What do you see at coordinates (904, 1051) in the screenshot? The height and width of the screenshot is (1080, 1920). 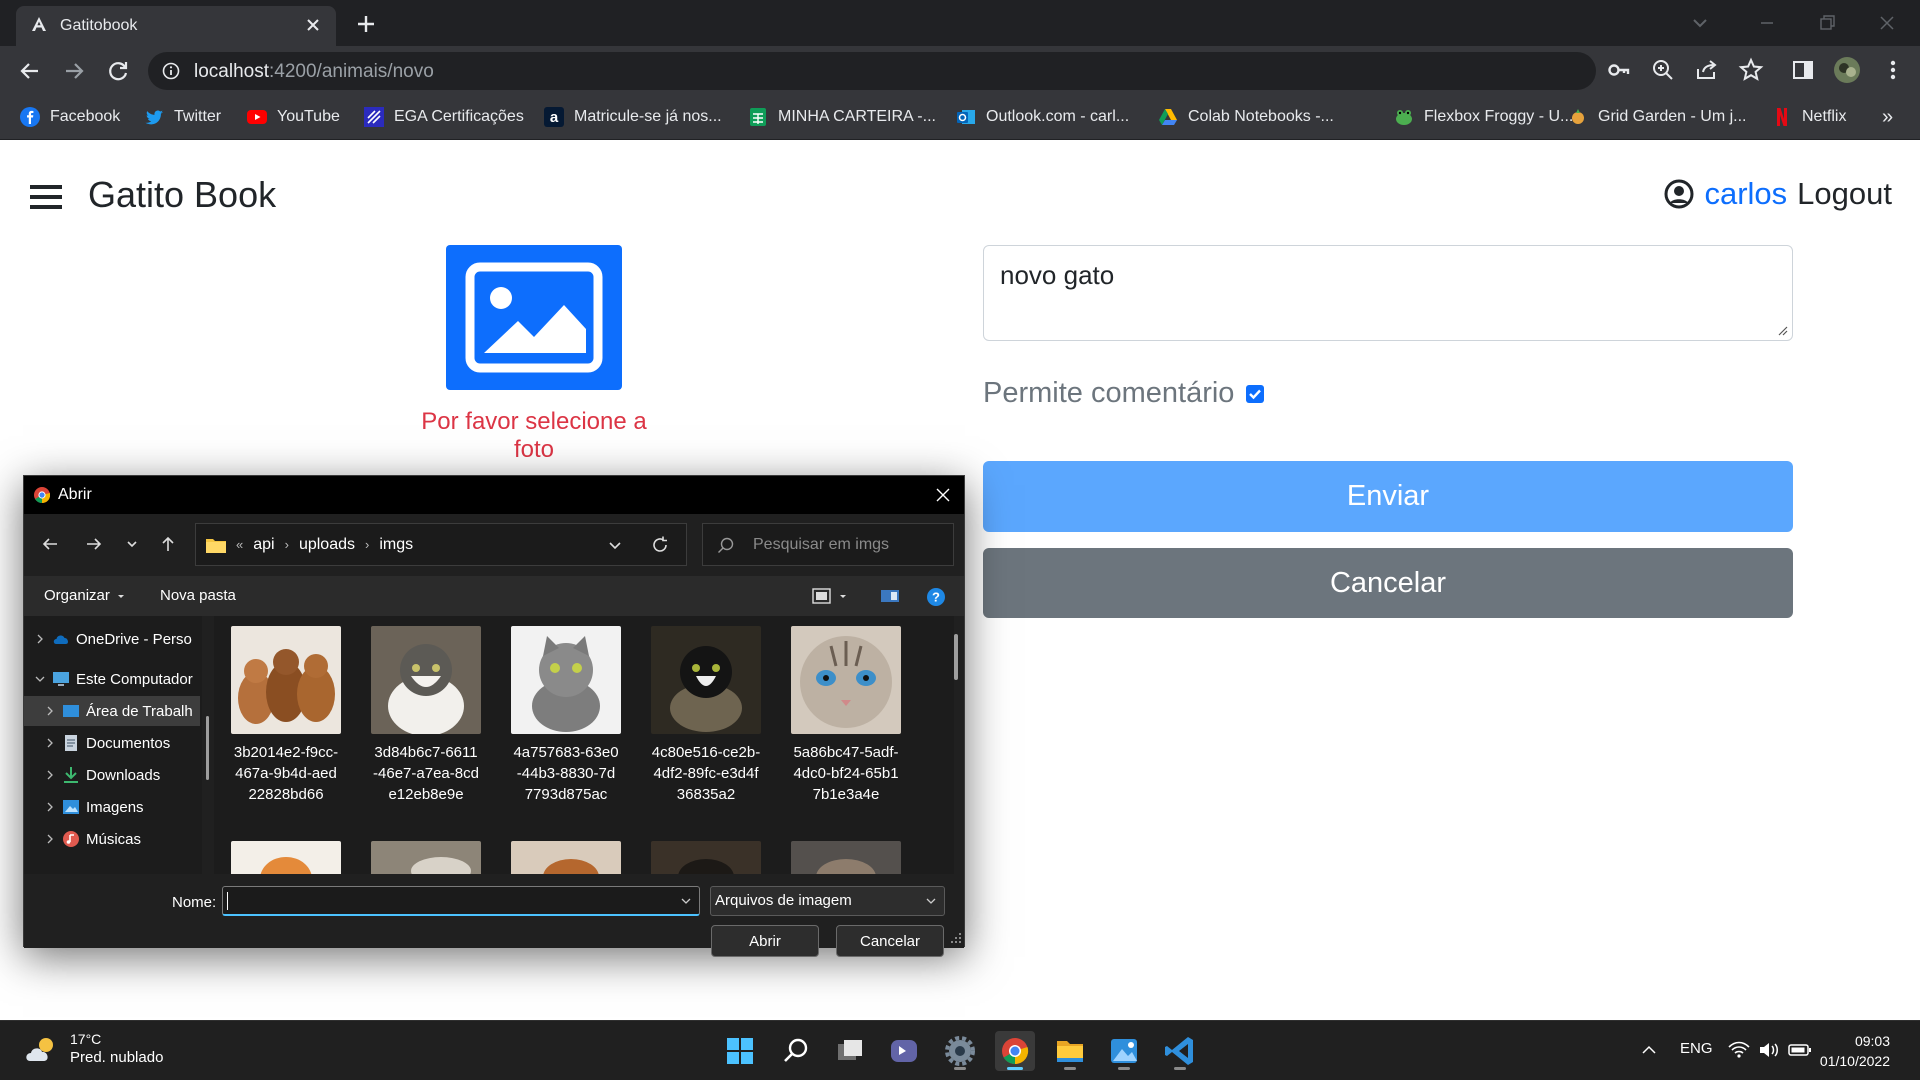 I see `teams-chat-button` at bounding box center [904, 1051].